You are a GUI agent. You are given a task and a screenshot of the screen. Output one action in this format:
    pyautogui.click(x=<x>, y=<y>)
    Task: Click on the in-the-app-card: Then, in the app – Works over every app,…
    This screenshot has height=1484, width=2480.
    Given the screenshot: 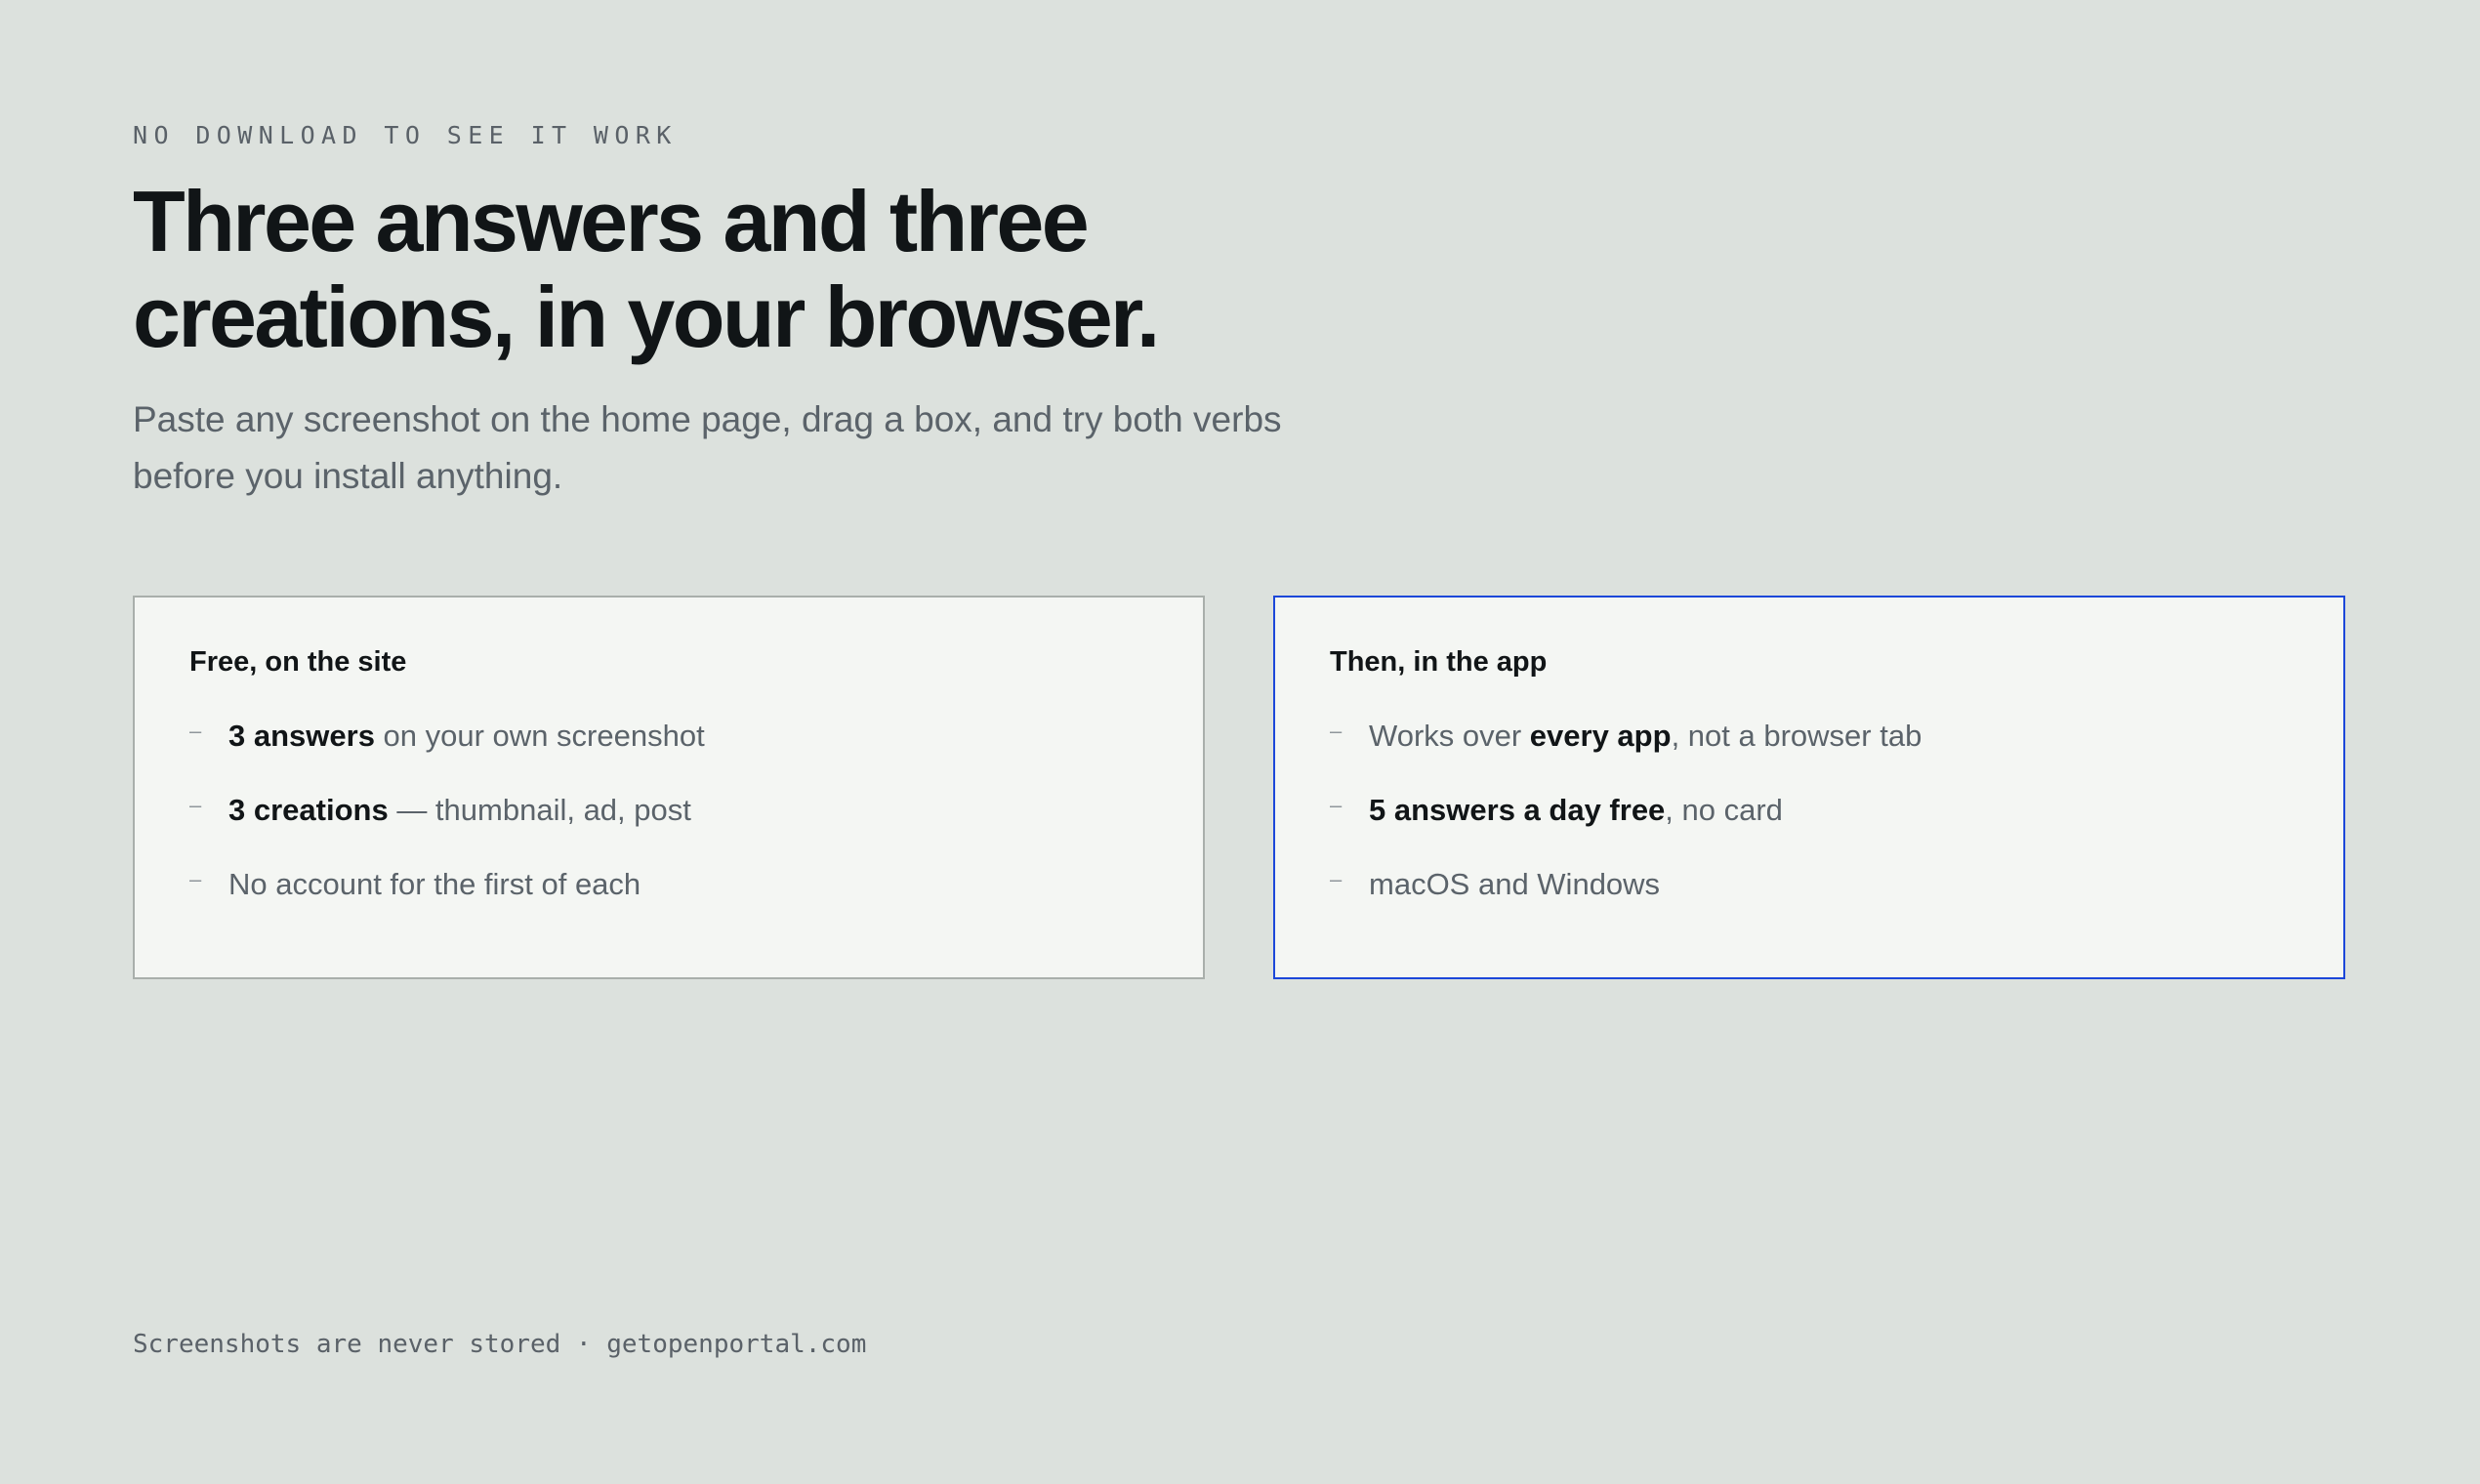 What is the action you would take?
    pyautogui.click(x=1809, y=788)
    